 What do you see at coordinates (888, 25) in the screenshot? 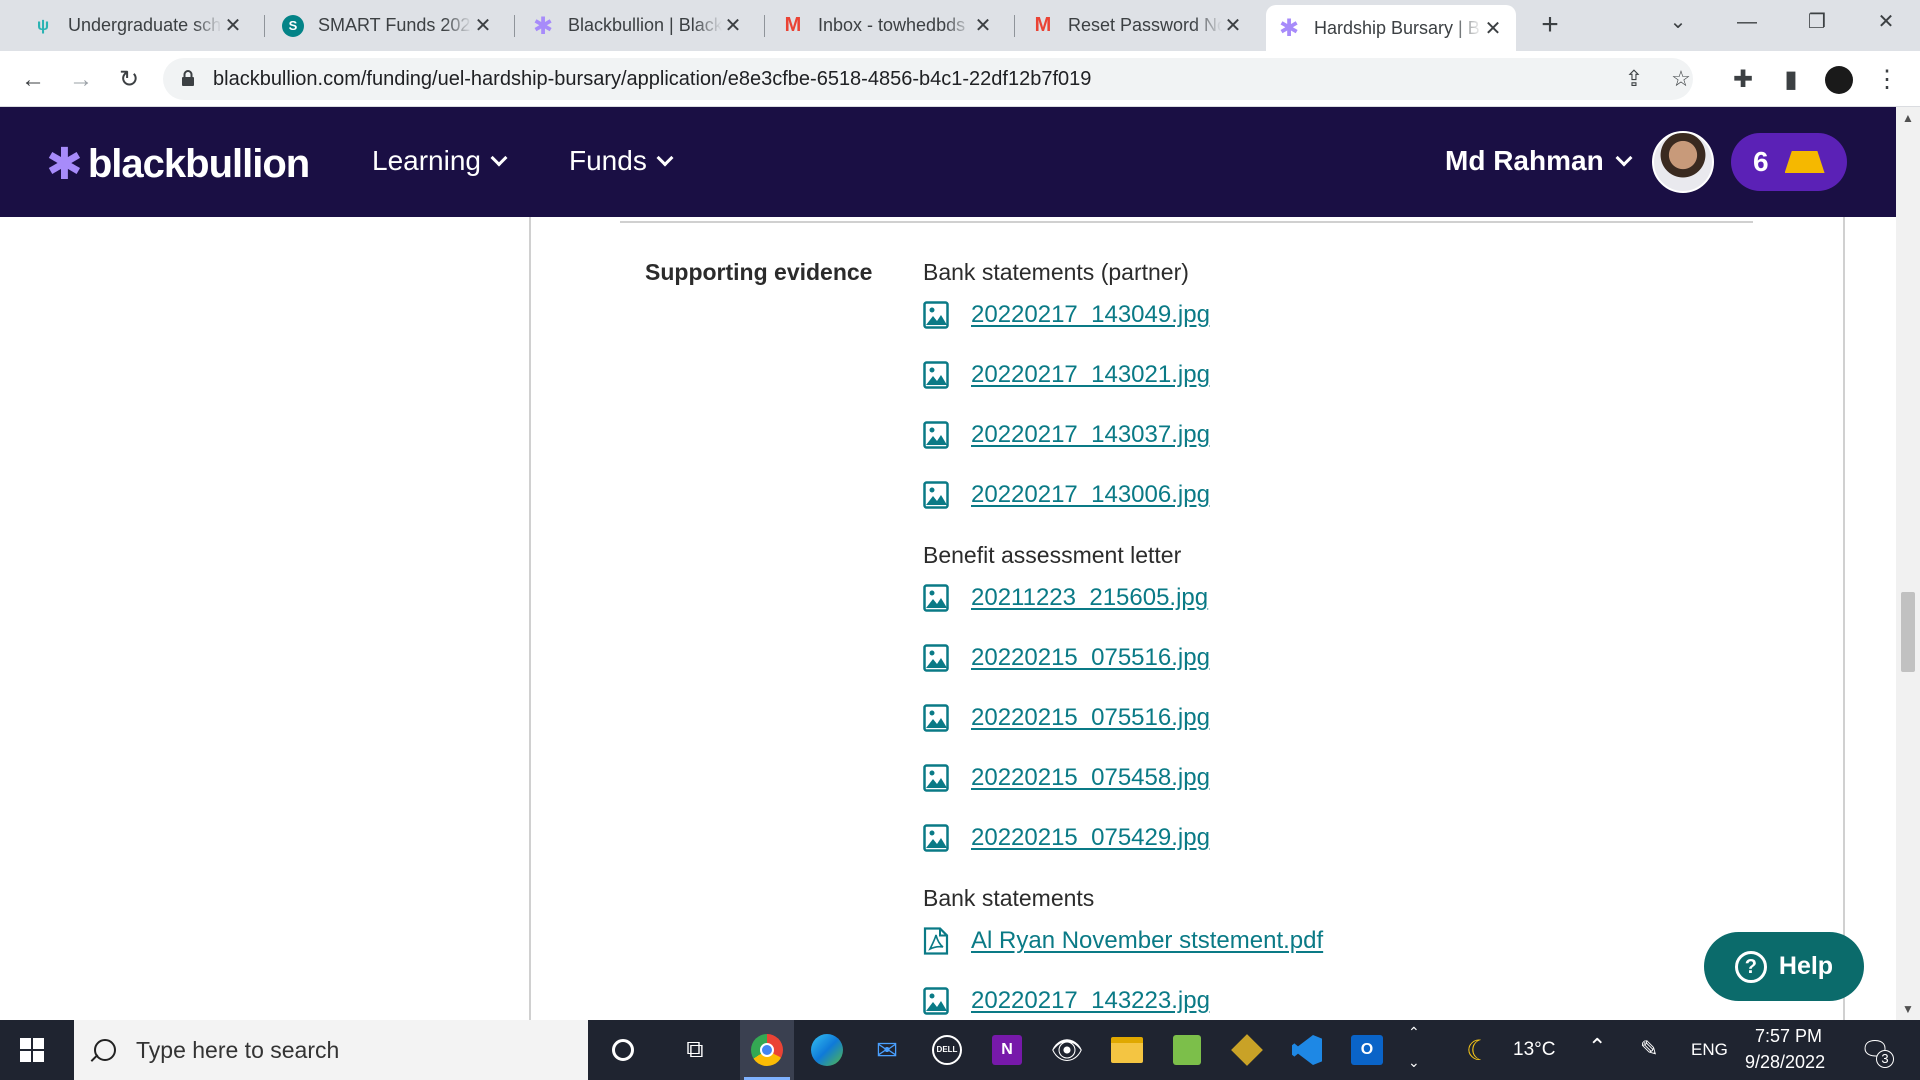
I see `browser-tab: M Inbox - towhedbds ✕` at bounding box center [888, 25].